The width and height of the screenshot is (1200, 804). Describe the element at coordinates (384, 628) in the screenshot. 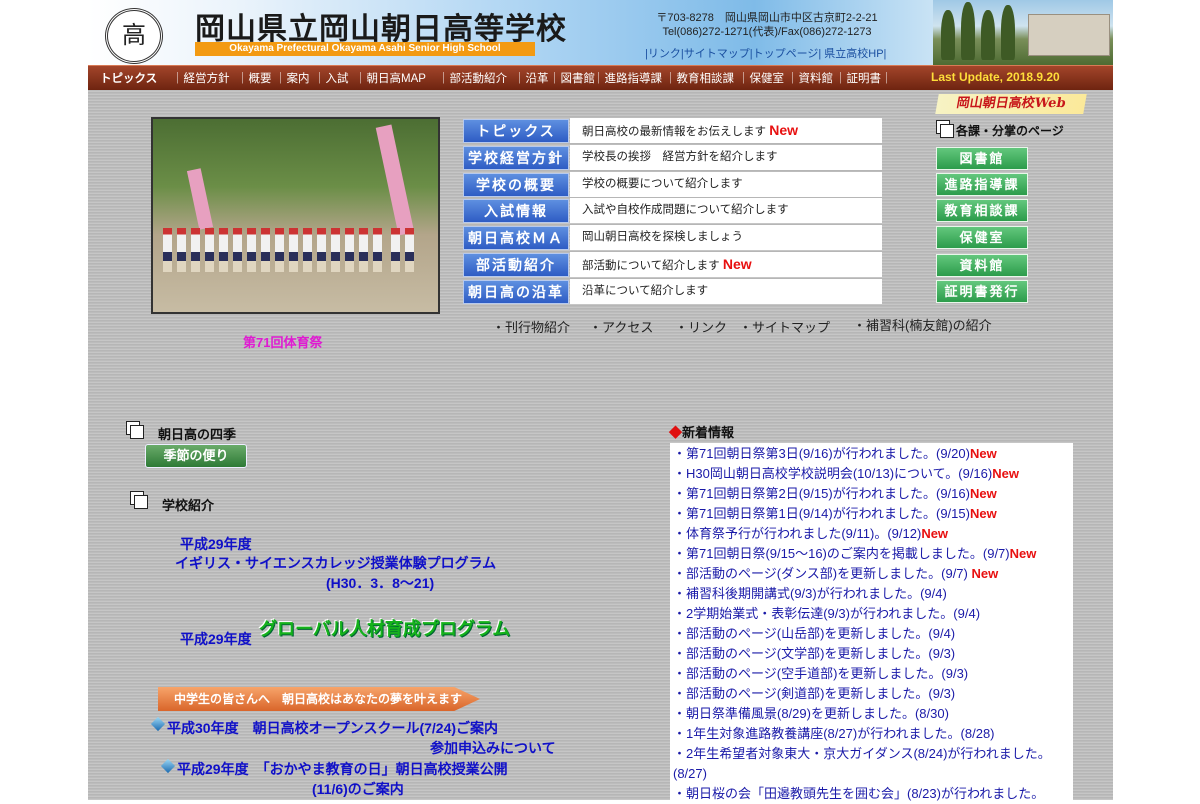

I see `global-program-link: グローバル人材育成プログラム` at that location.